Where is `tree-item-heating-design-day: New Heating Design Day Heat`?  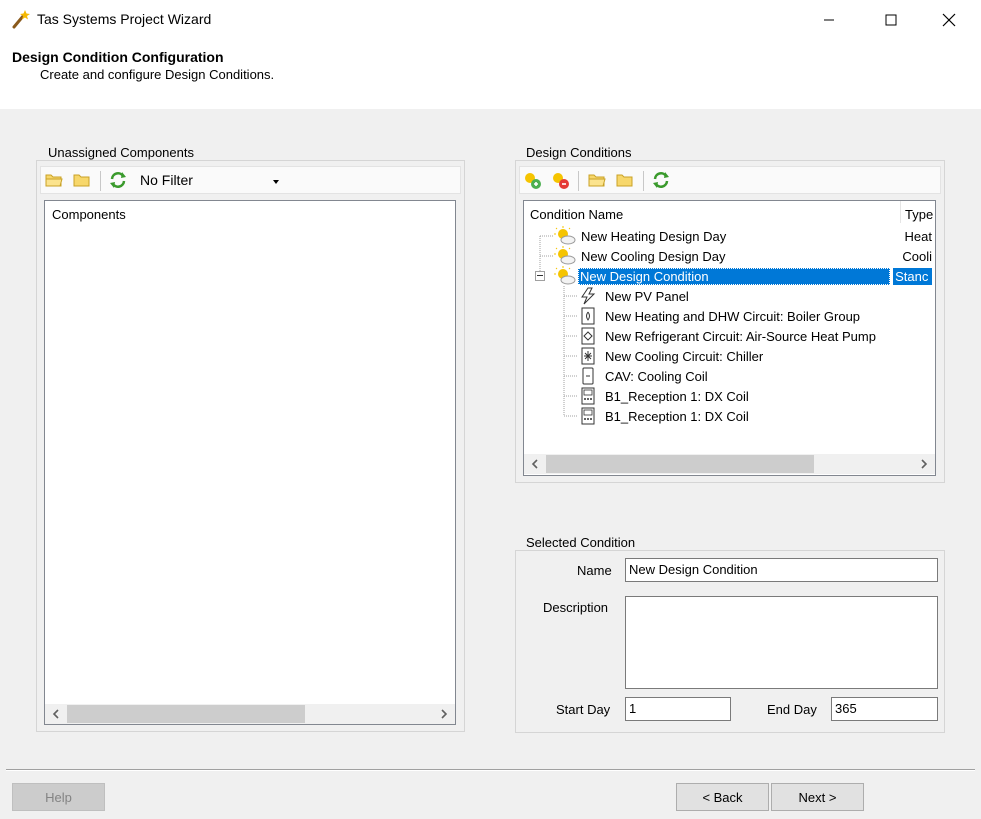 tree-item-heating-design-day: New Heating Design Day Heat is located at coordinates (743, 236).